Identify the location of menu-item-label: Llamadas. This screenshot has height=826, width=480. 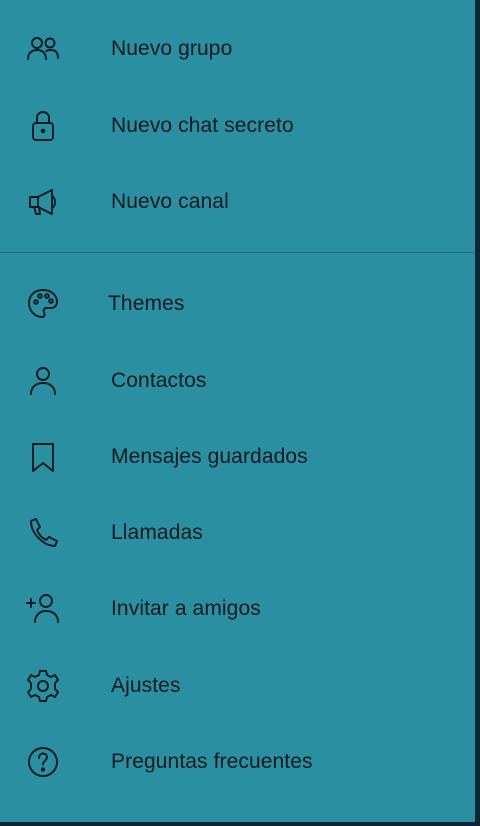
(157, 532).